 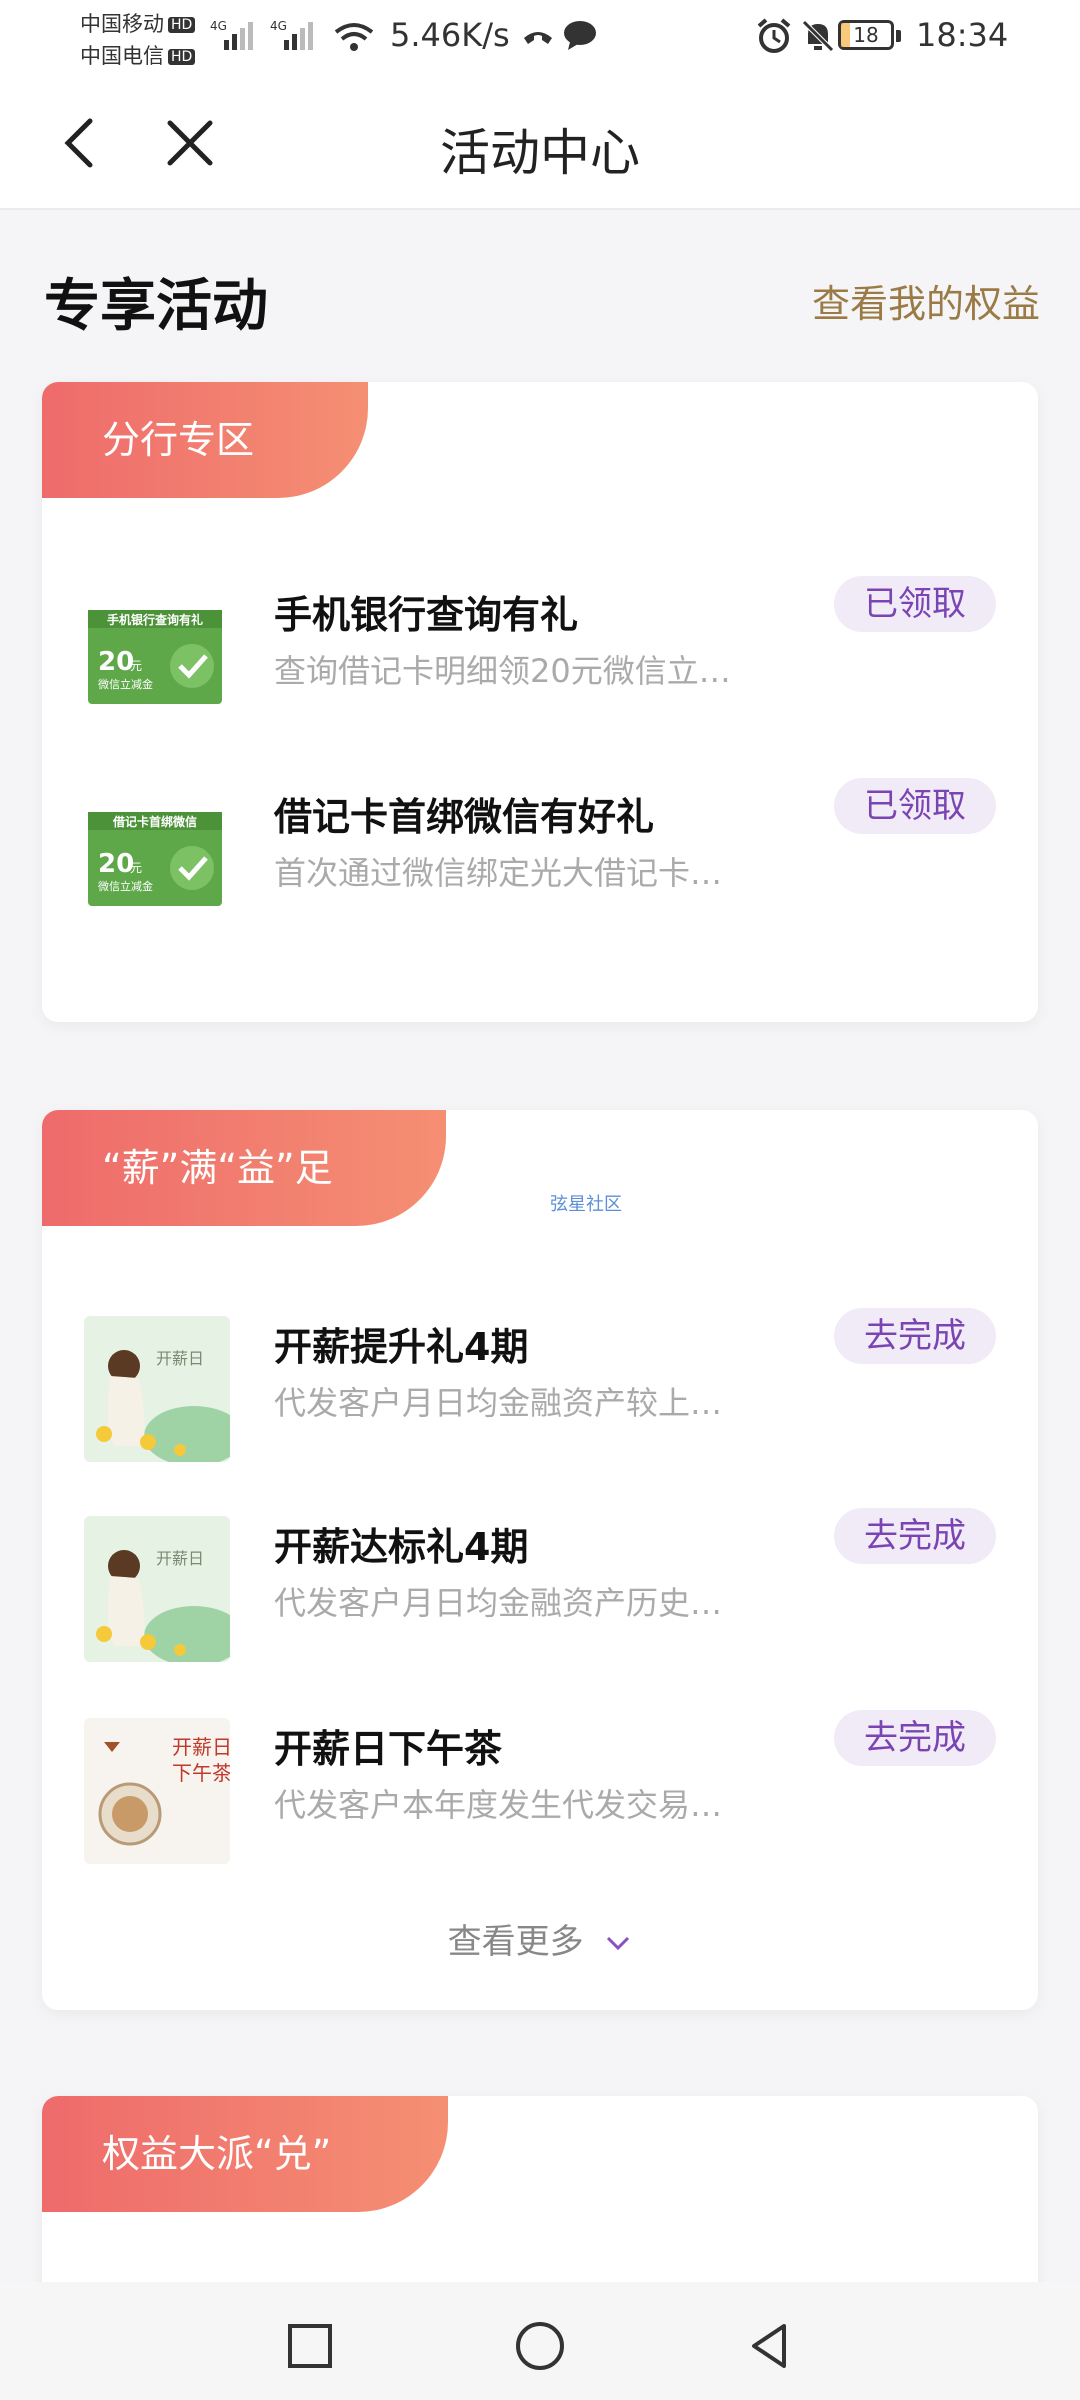 What do you see at coordinates (244, 1168) in the screenshot?
I see `card-tab: “薪”满“益”足` at bounding box center [244, 1168].